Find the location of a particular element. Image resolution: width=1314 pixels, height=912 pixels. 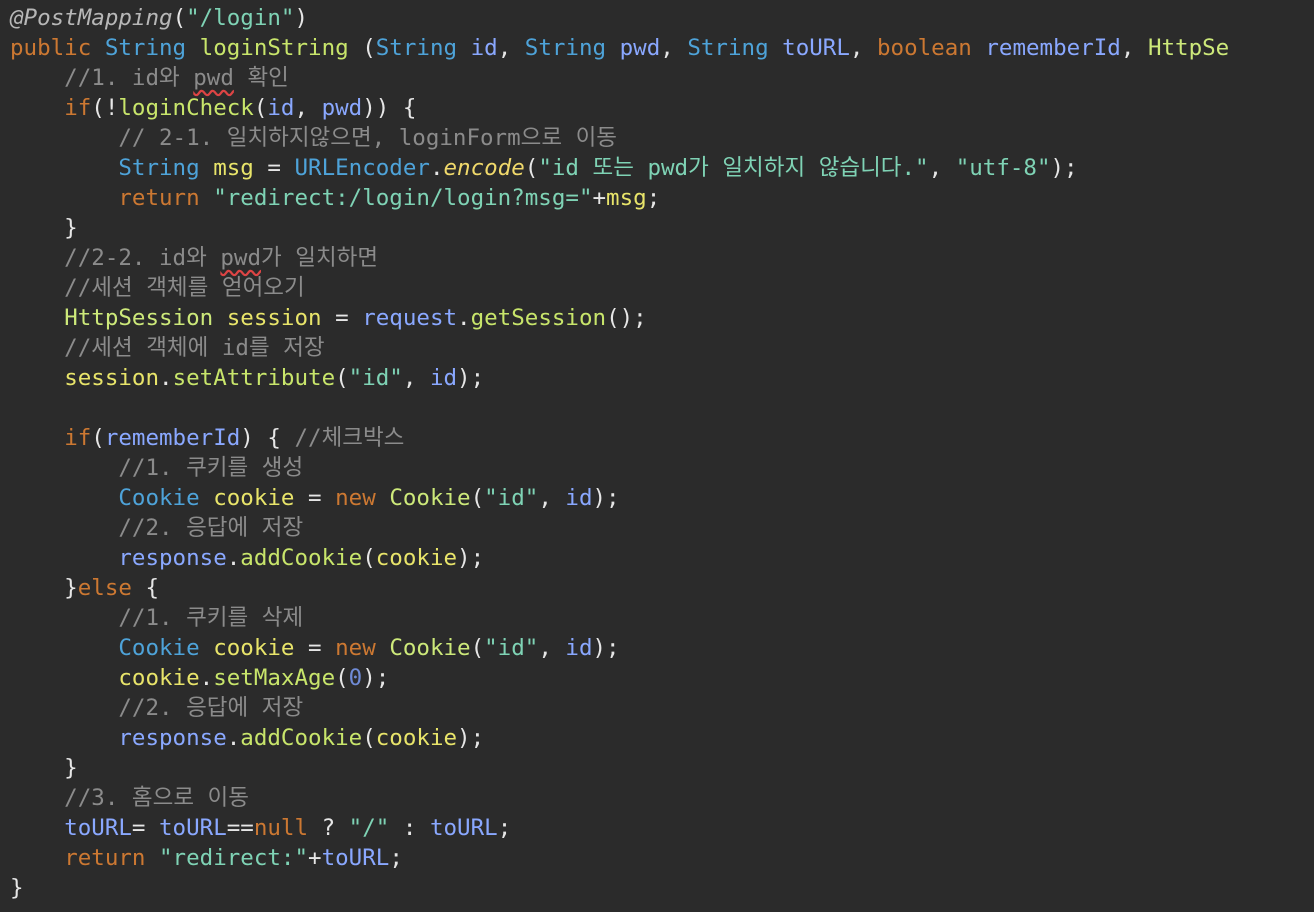

code-token-plain: )) { is located at coordinates (389, 108).